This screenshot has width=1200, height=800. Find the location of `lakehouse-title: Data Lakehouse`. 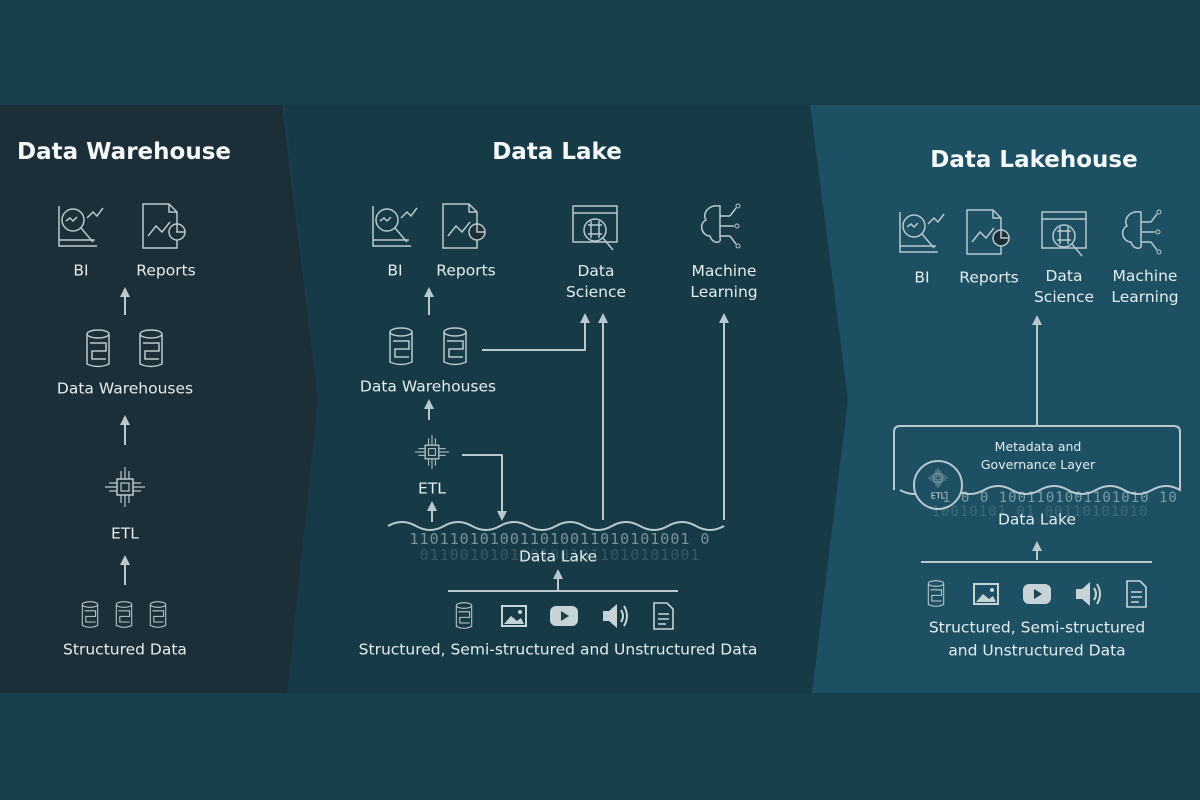

lakehouse-title: Data Lakehouse is located at coordinates (1034, 160).